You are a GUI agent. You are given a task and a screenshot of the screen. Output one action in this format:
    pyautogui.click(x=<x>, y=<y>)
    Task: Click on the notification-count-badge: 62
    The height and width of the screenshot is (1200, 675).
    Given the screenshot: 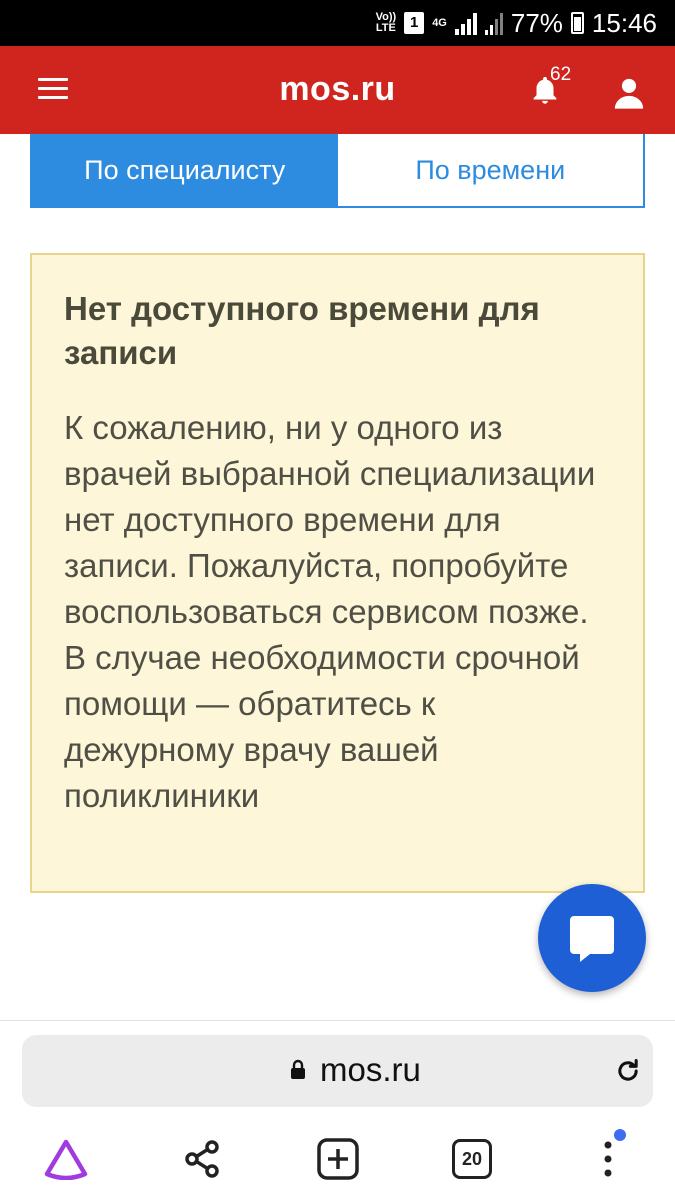 What is the action you would take?
    pyautogui.click(x=561, y=74)
    